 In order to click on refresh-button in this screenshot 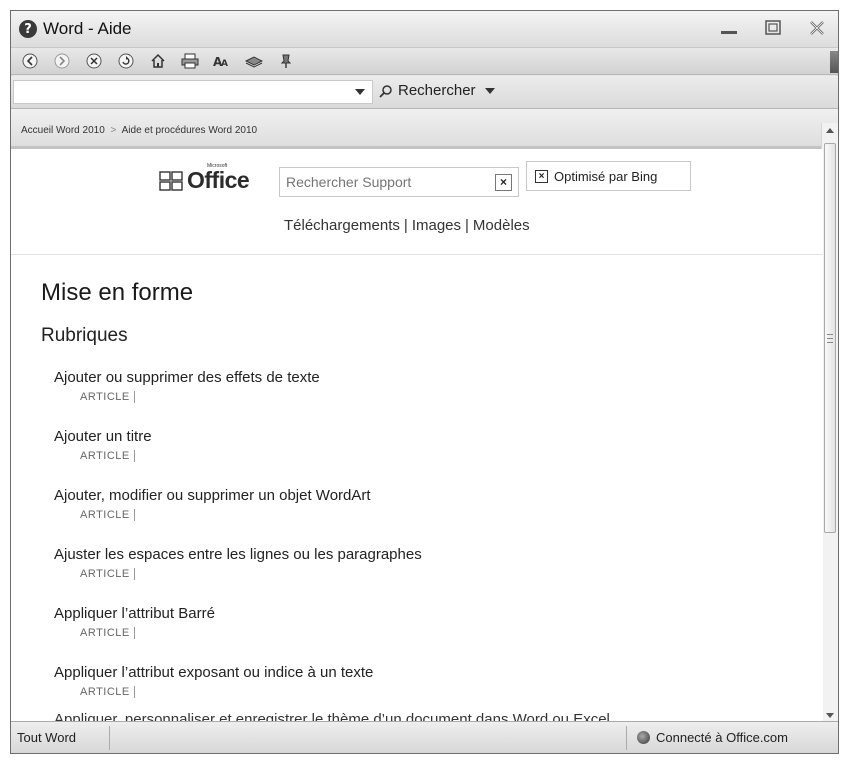, I will do `click(126, 61)`.